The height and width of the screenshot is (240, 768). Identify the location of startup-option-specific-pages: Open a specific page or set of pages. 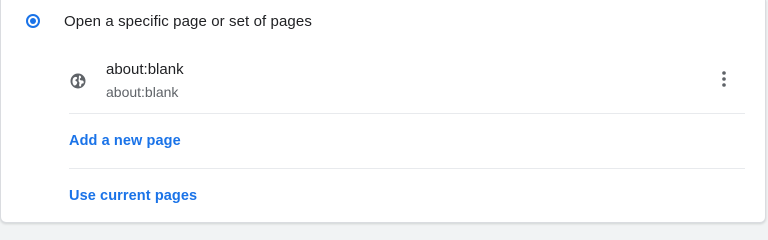
(168, 21).